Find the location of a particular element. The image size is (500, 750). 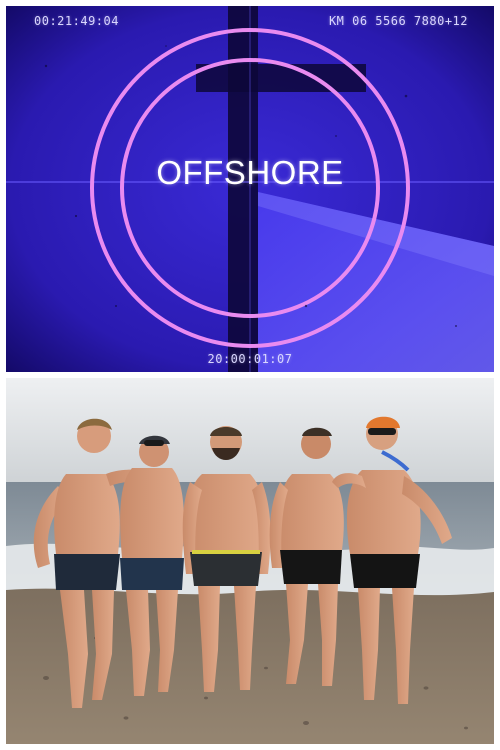

cross-horizontal-bar is located at coordinates (281, 78).